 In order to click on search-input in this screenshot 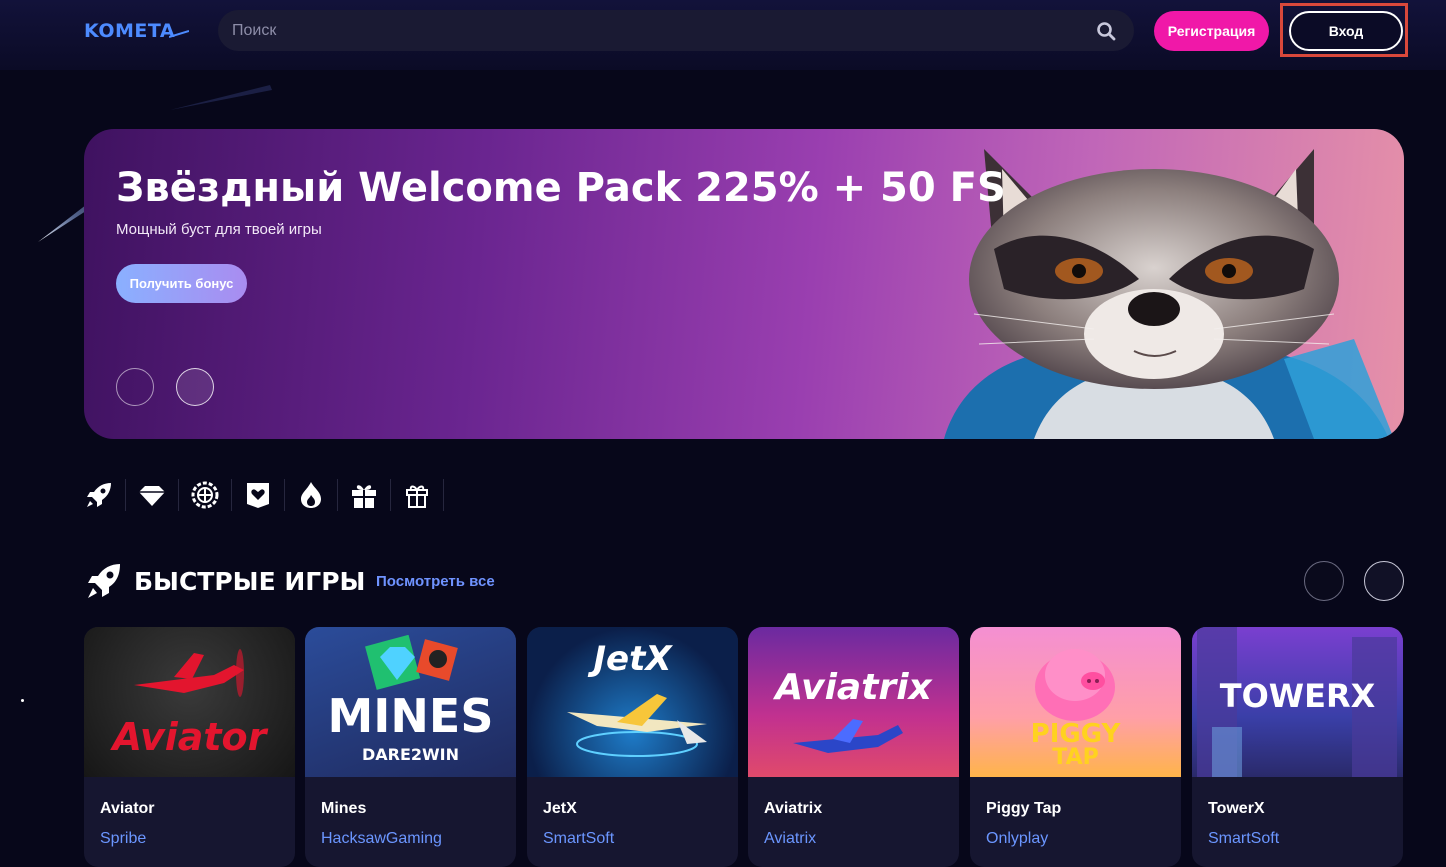, I will do `click(652, 30)`.